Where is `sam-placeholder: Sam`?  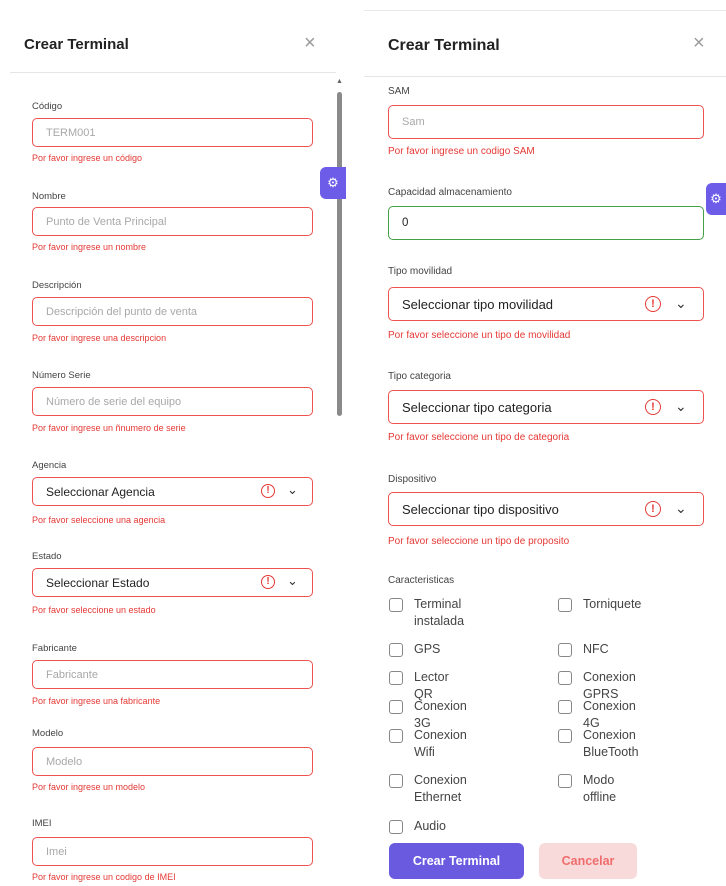
sam-placeholder: Sam is located at coordinates (413, 122).